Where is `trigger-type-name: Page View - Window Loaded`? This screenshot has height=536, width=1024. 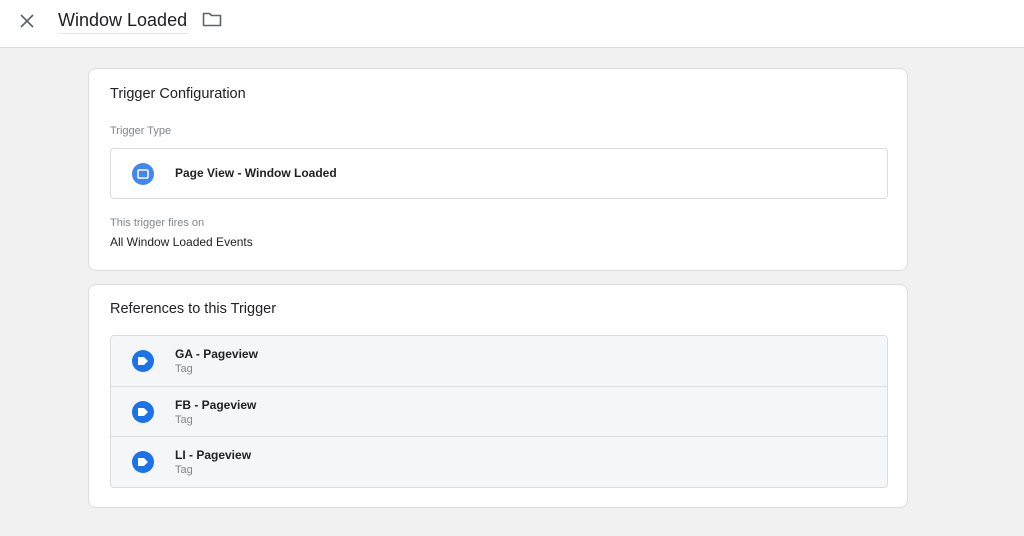 trigger-type-name: Page View - Window Loaded is located at coordinates (256, 173).